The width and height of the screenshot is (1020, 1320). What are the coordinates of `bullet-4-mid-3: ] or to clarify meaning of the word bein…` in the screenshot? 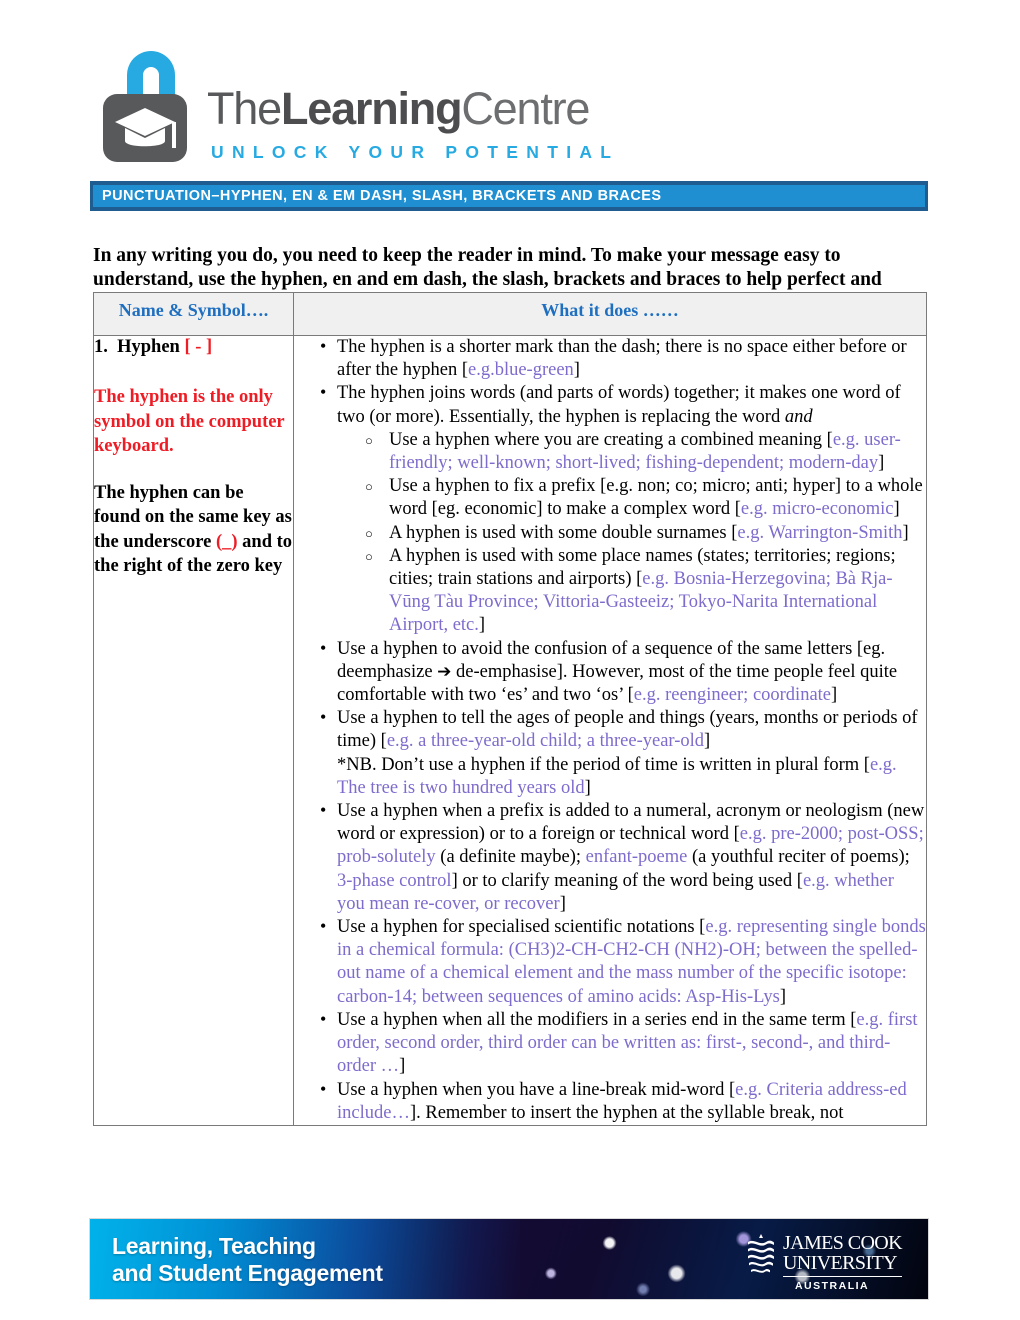 It's located at (627, 880).